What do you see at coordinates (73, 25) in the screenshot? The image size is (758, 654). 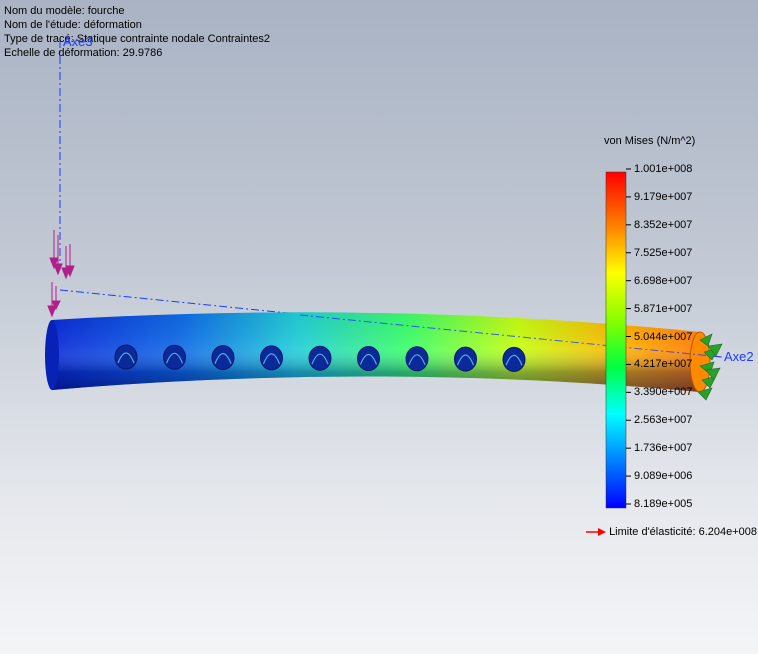 I see `study-name: Nom de l'étude: déformation` at bounding box center [73, 25].